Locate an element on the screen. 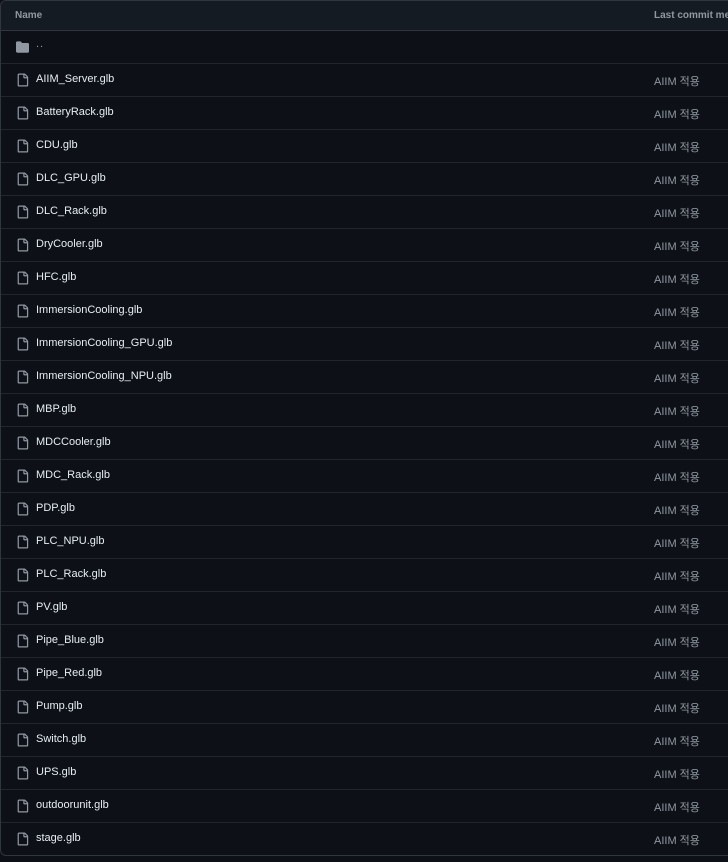  folder-icon is located at coordinates (22, 47).